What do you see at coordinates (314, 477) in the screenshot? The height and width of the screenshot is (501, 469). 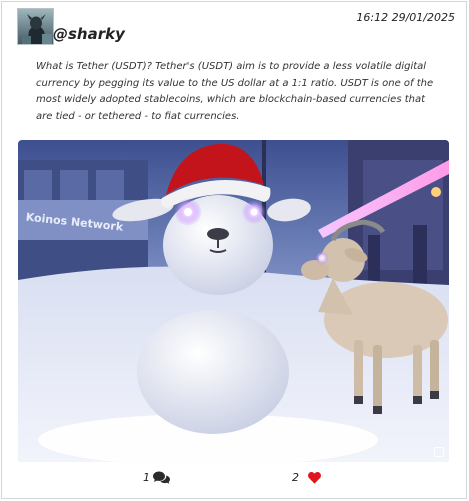 I see `heart-icon` at bounding box center [314, 477].